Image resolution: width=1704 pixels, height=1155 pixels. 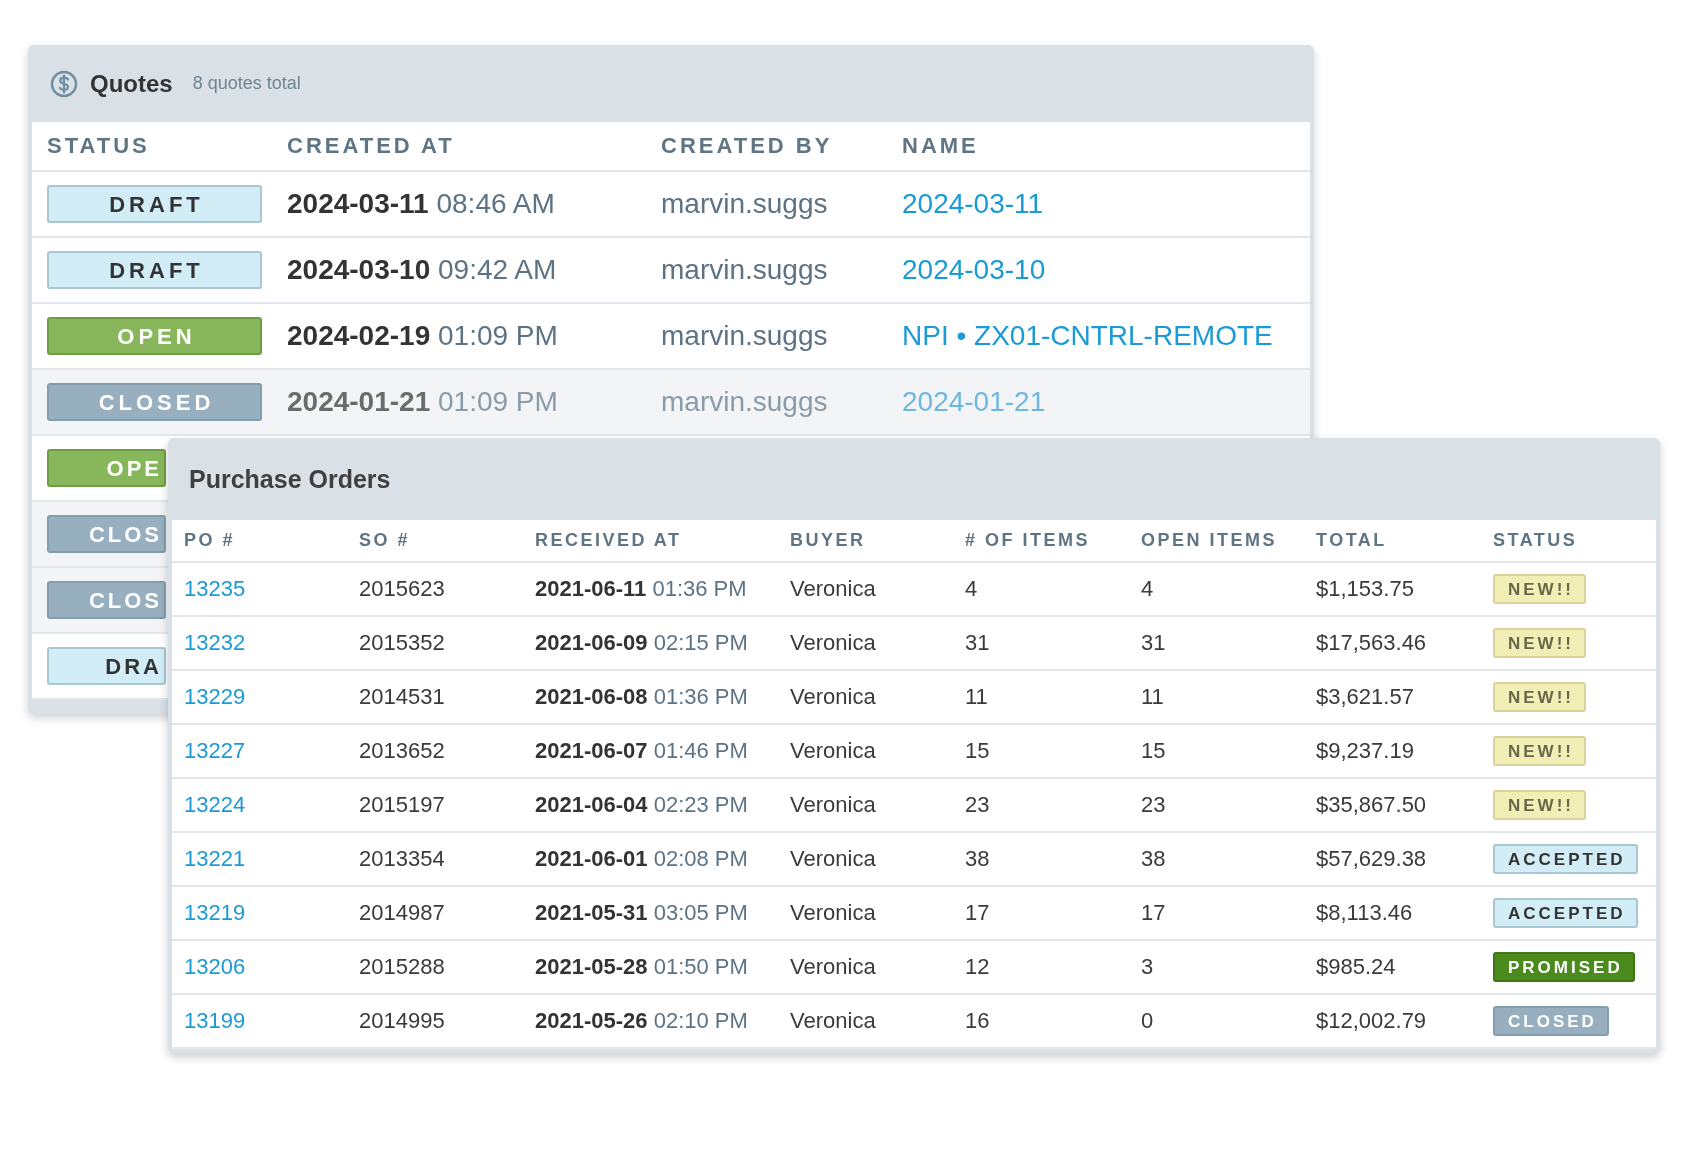 What do you see at coordinates (1365, 697) in the screenshot?
I see `table-cell-text: $3,621.57` at bounding box center [1365, 697].